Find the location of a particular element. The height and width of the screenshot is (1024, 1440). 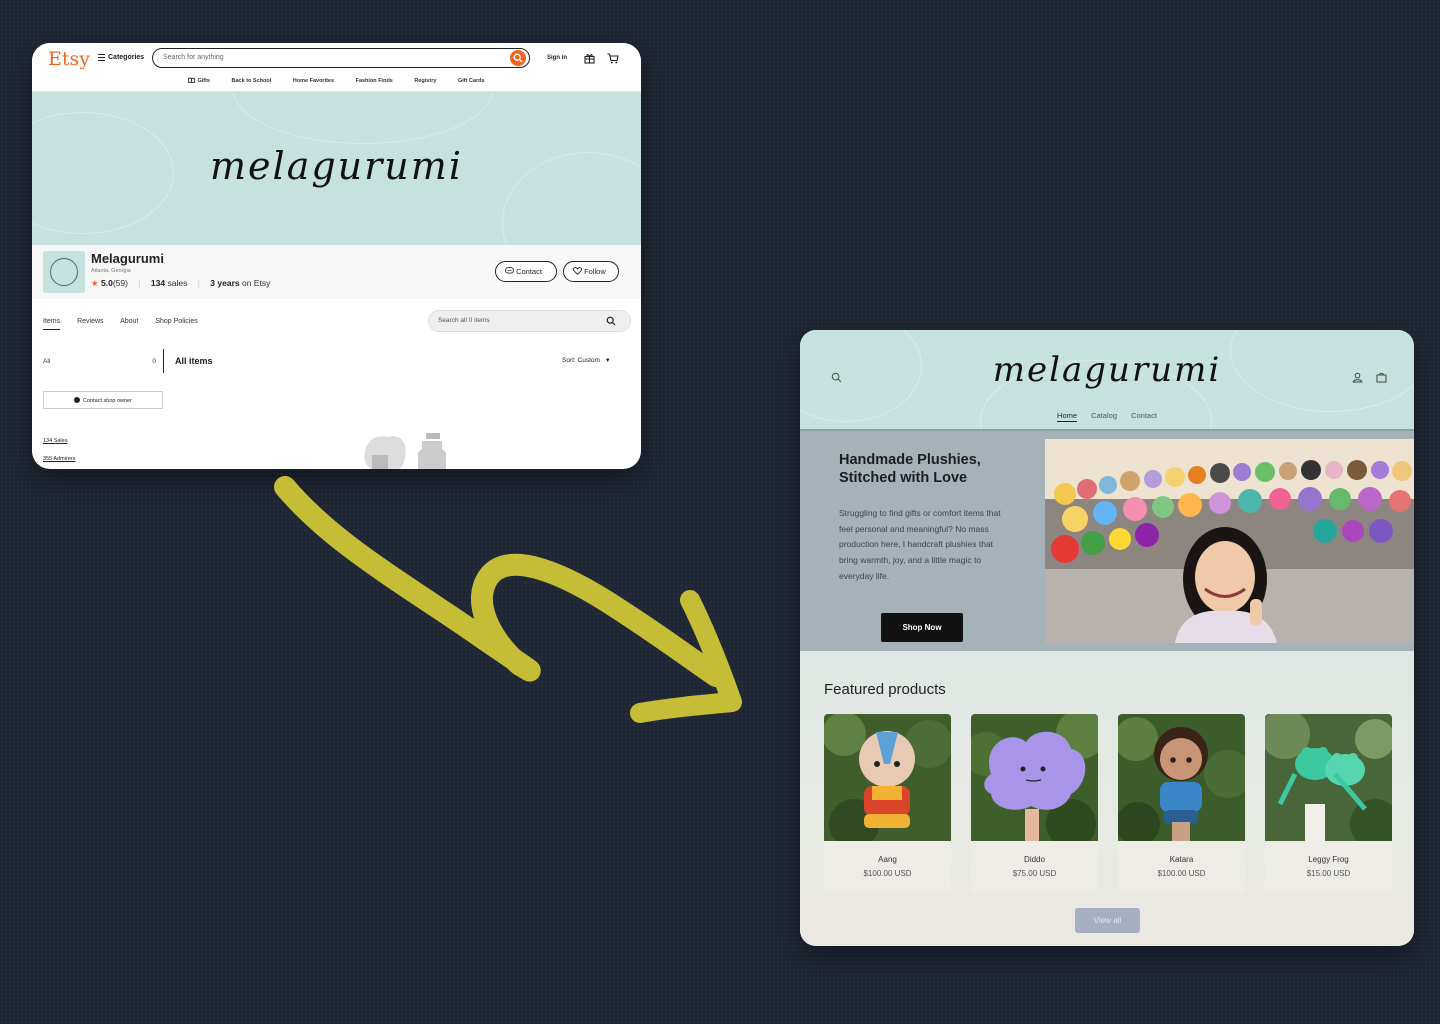

store-header: melagurumi Home Catalog Contact is located at coordinates (1107, 379).